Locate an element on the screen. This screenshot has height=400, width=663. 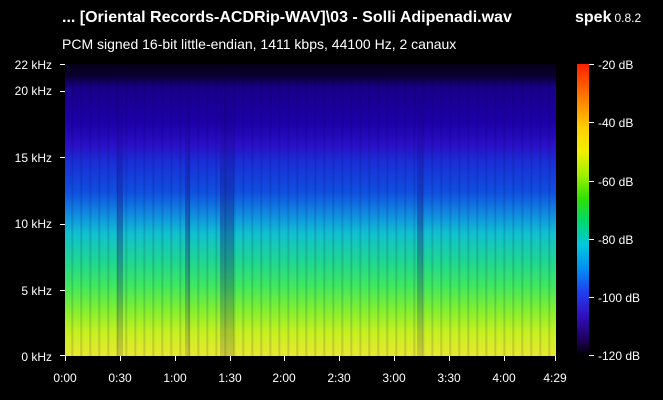
app-version: 0.8.2 is located at coordinates (628, 18).